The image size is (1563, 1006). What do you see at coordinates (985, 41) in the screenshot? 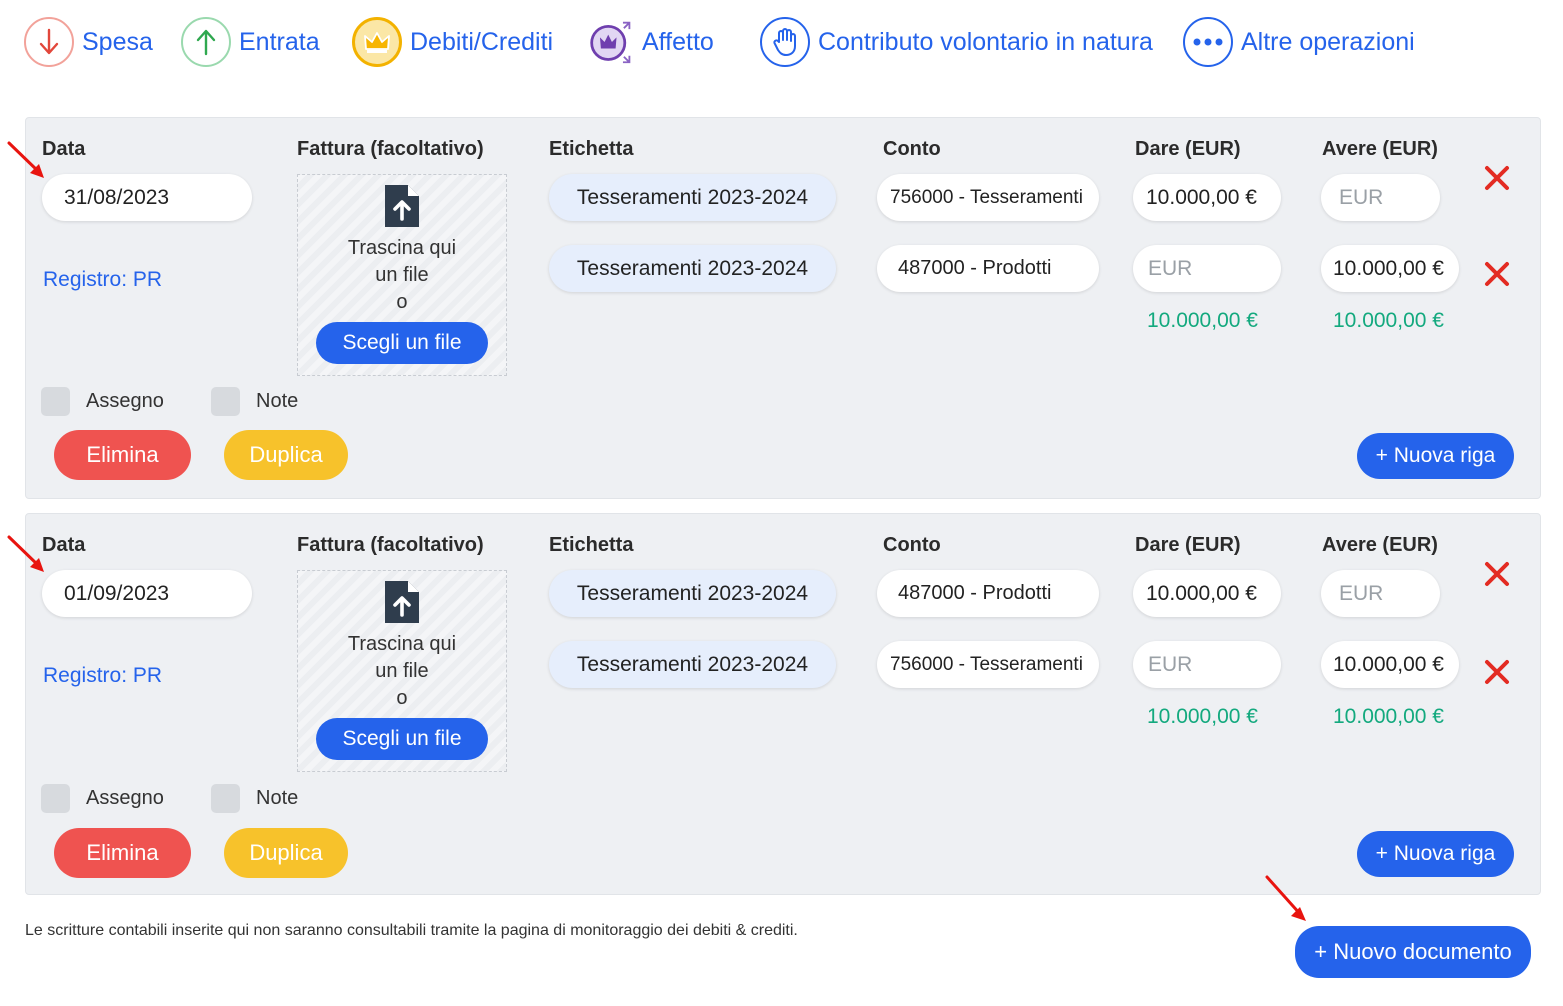
I see `op-label: Contributo volontario in natura` at bounding box center [985, 41].